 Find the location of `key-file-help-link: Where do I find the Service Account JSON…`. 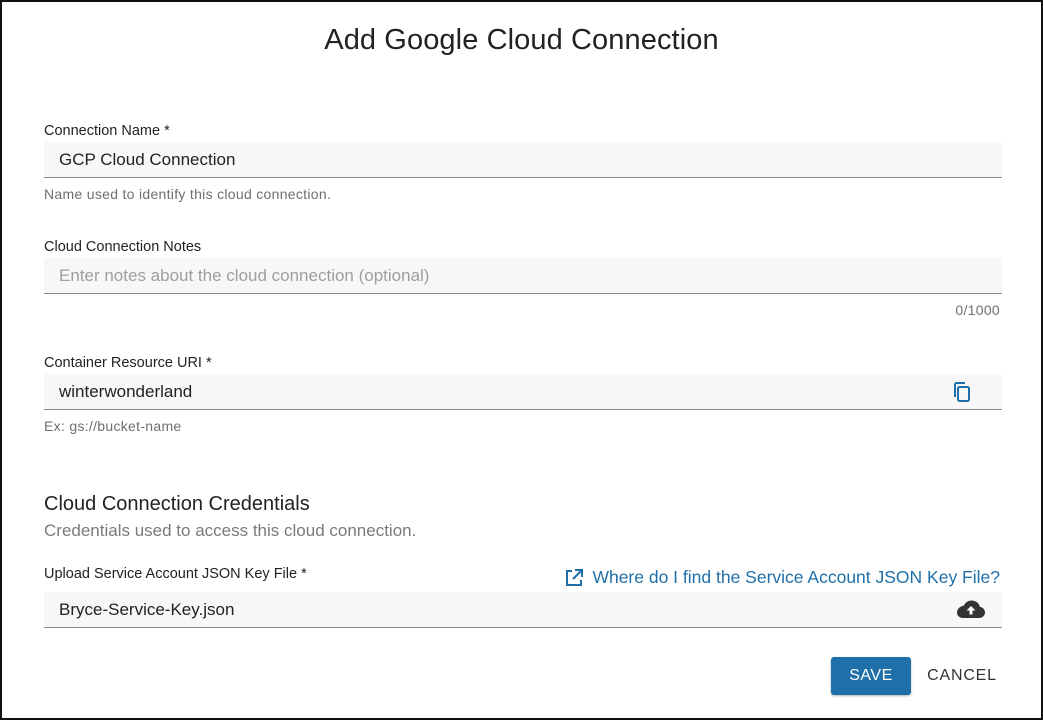

key-file-help-link: Where do I find the Service Account JSON… is located at coordinates (782, 577).